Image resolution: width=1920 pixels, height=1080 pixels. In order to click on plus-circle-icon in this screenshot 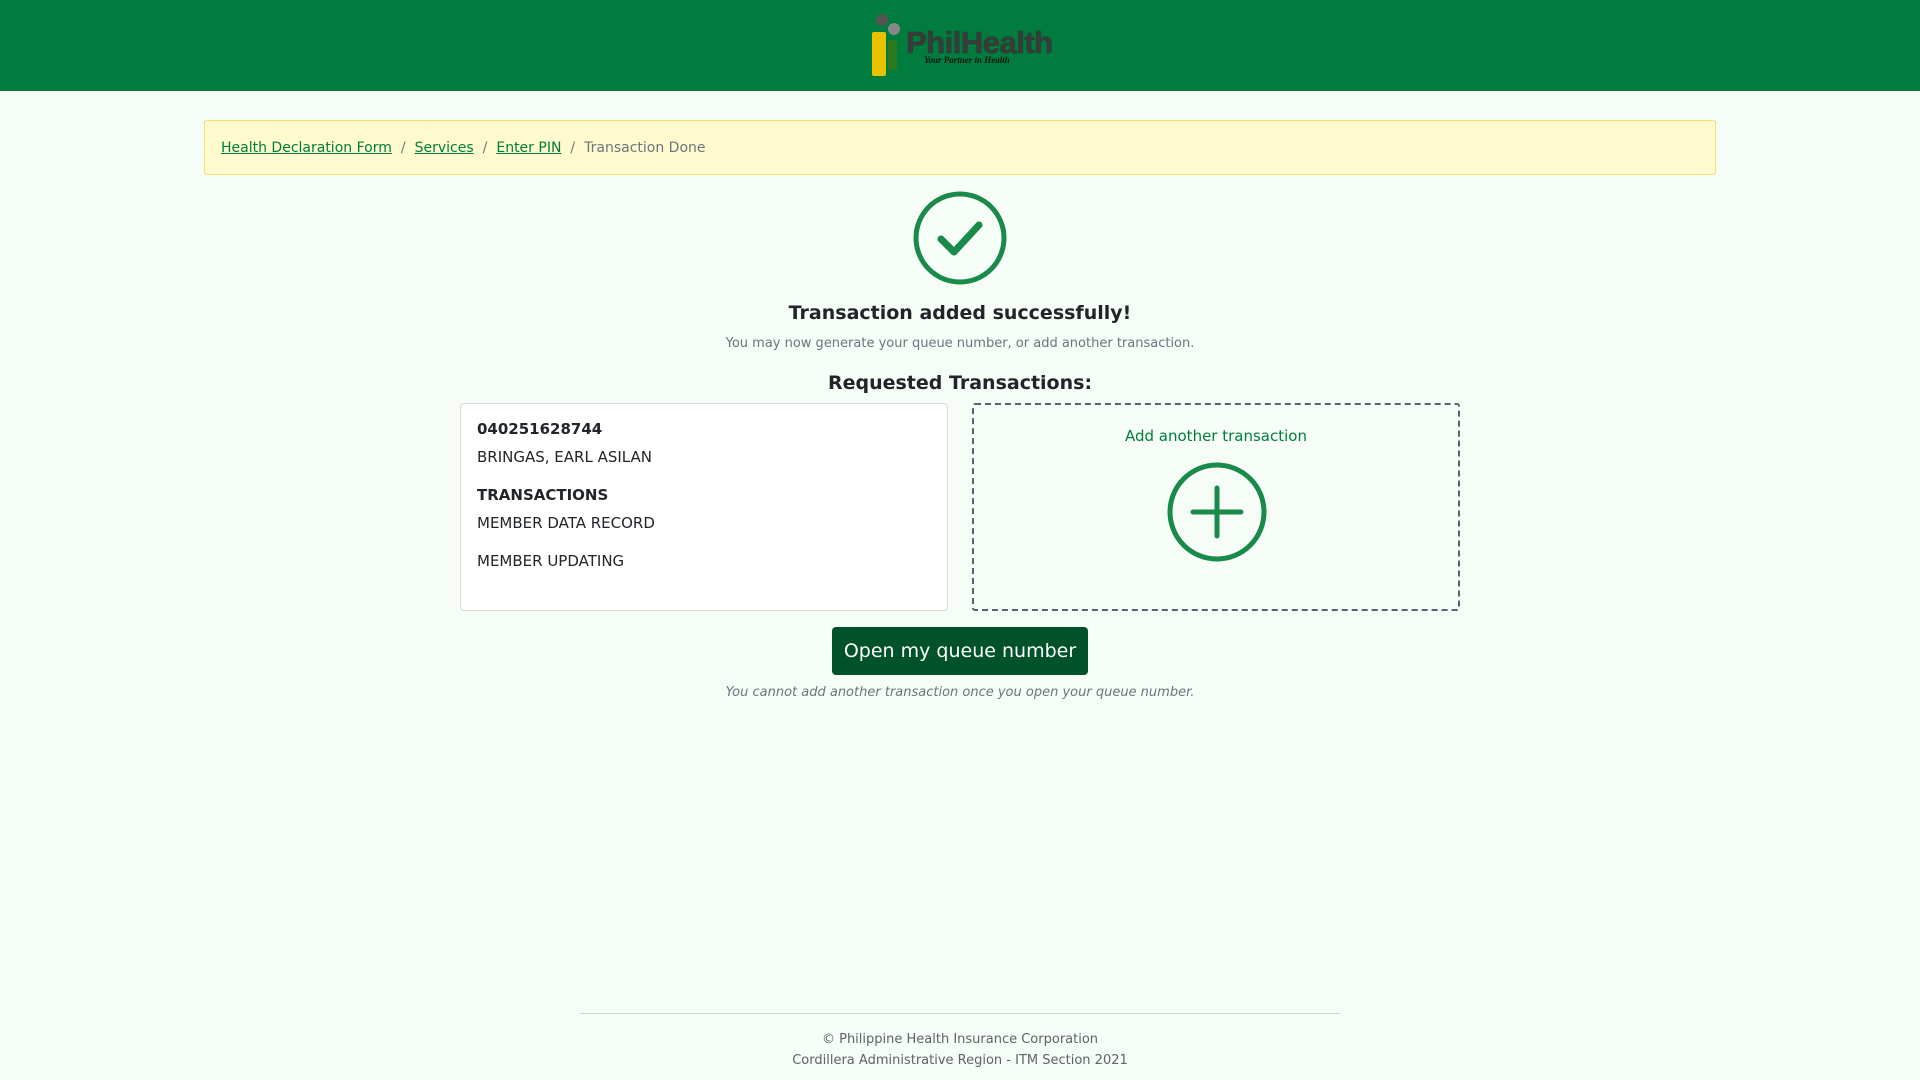, I will do `click(1217, 512)`.